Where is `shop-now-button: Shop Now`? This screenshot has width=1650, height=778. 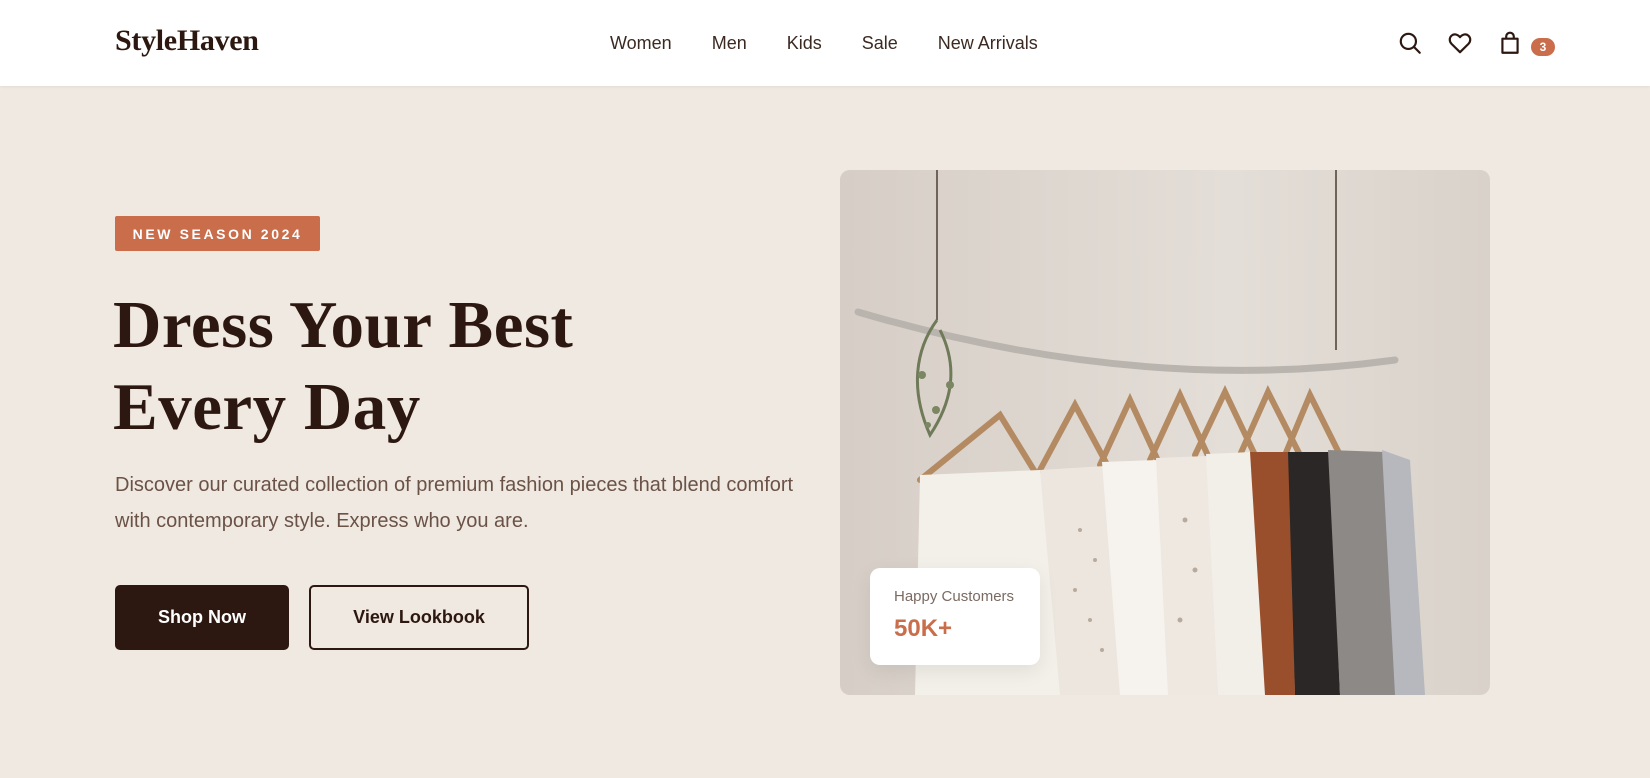
shop-now-button: Shop Now is located at coordinates (202, 617).